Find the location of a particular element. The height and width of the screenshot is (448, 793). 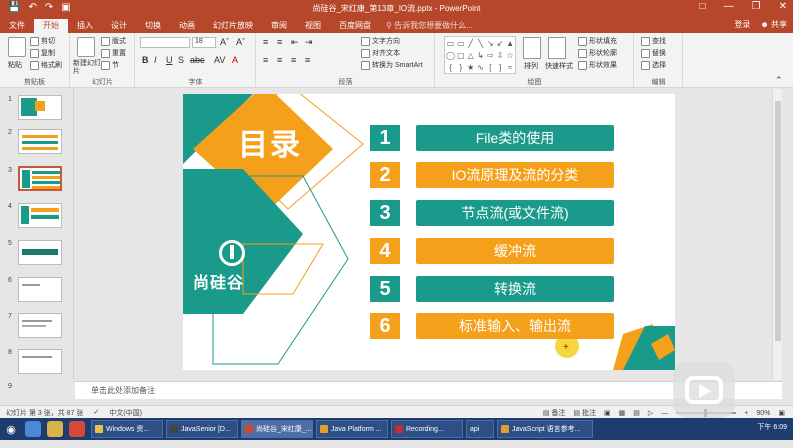

align-center-icon: ≡ is located at coordinates (279, 60).